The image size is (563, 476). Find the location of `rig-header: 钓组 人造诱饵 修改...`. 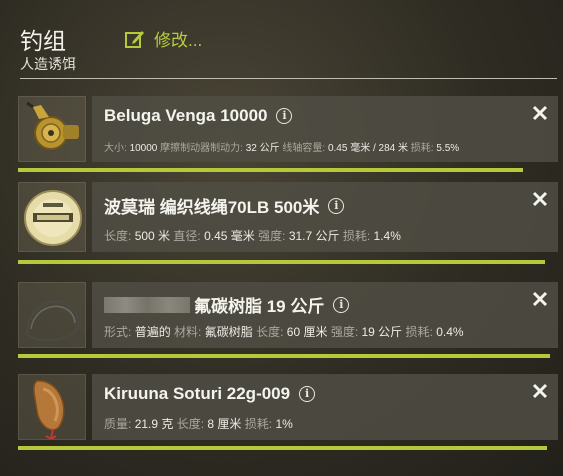

rig-header: 钓组 人造诱饵 修改... is located at coordinates (288, 49).